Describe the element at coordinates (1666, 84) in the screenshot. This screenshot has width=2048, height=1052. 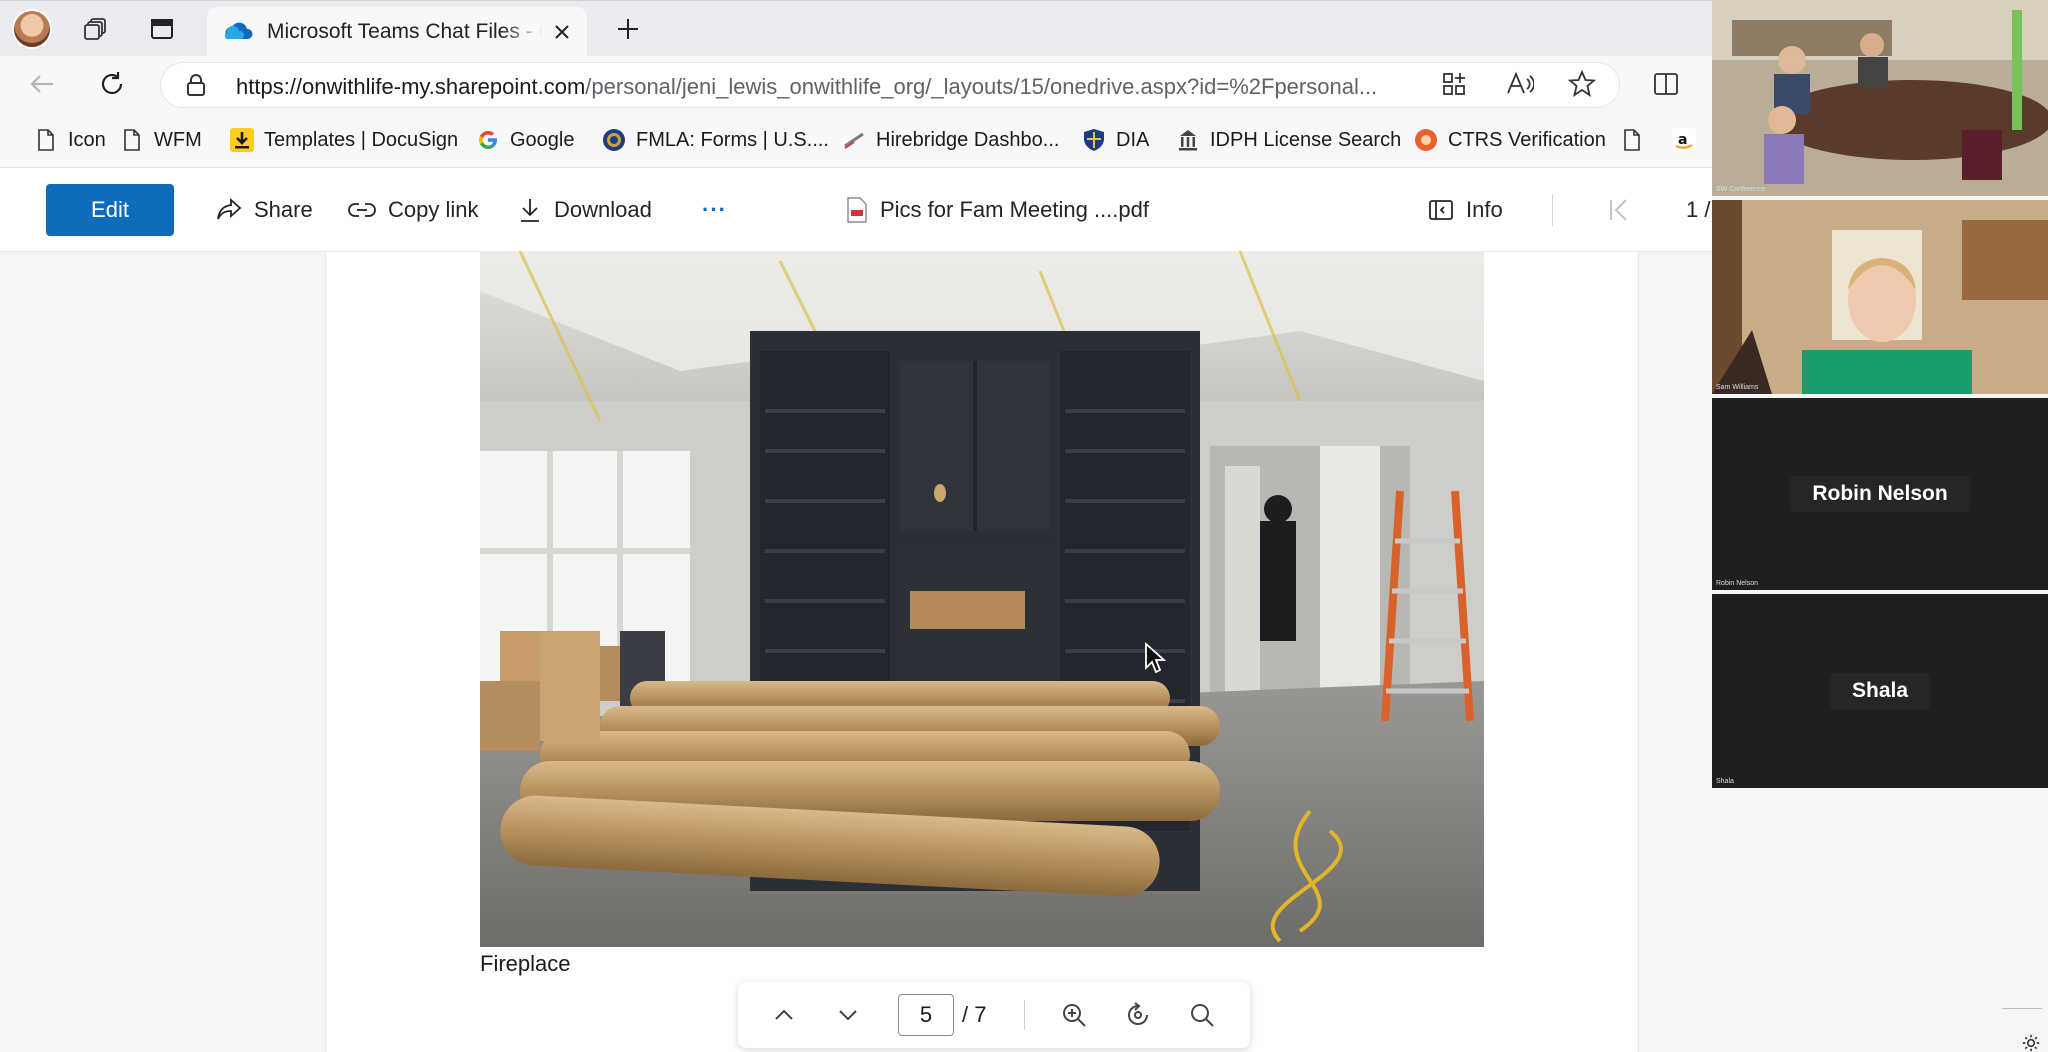
I see `split-screen-icon` at that location.